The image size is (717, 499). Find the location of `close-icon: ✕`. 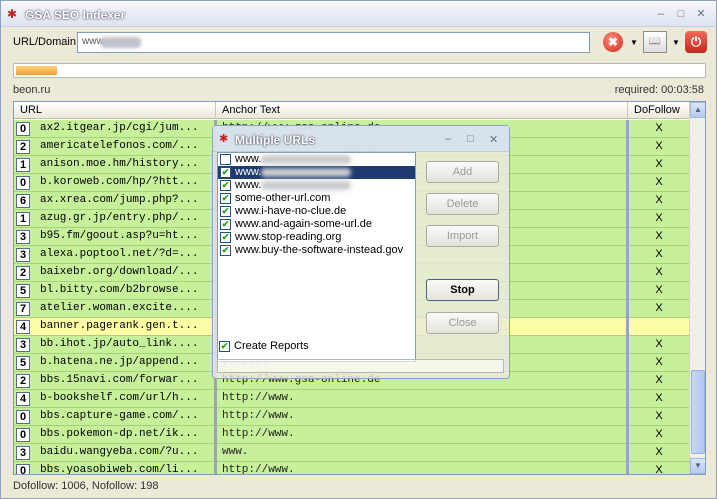

close-icon: ✕ is located at coordinates (701, 14).